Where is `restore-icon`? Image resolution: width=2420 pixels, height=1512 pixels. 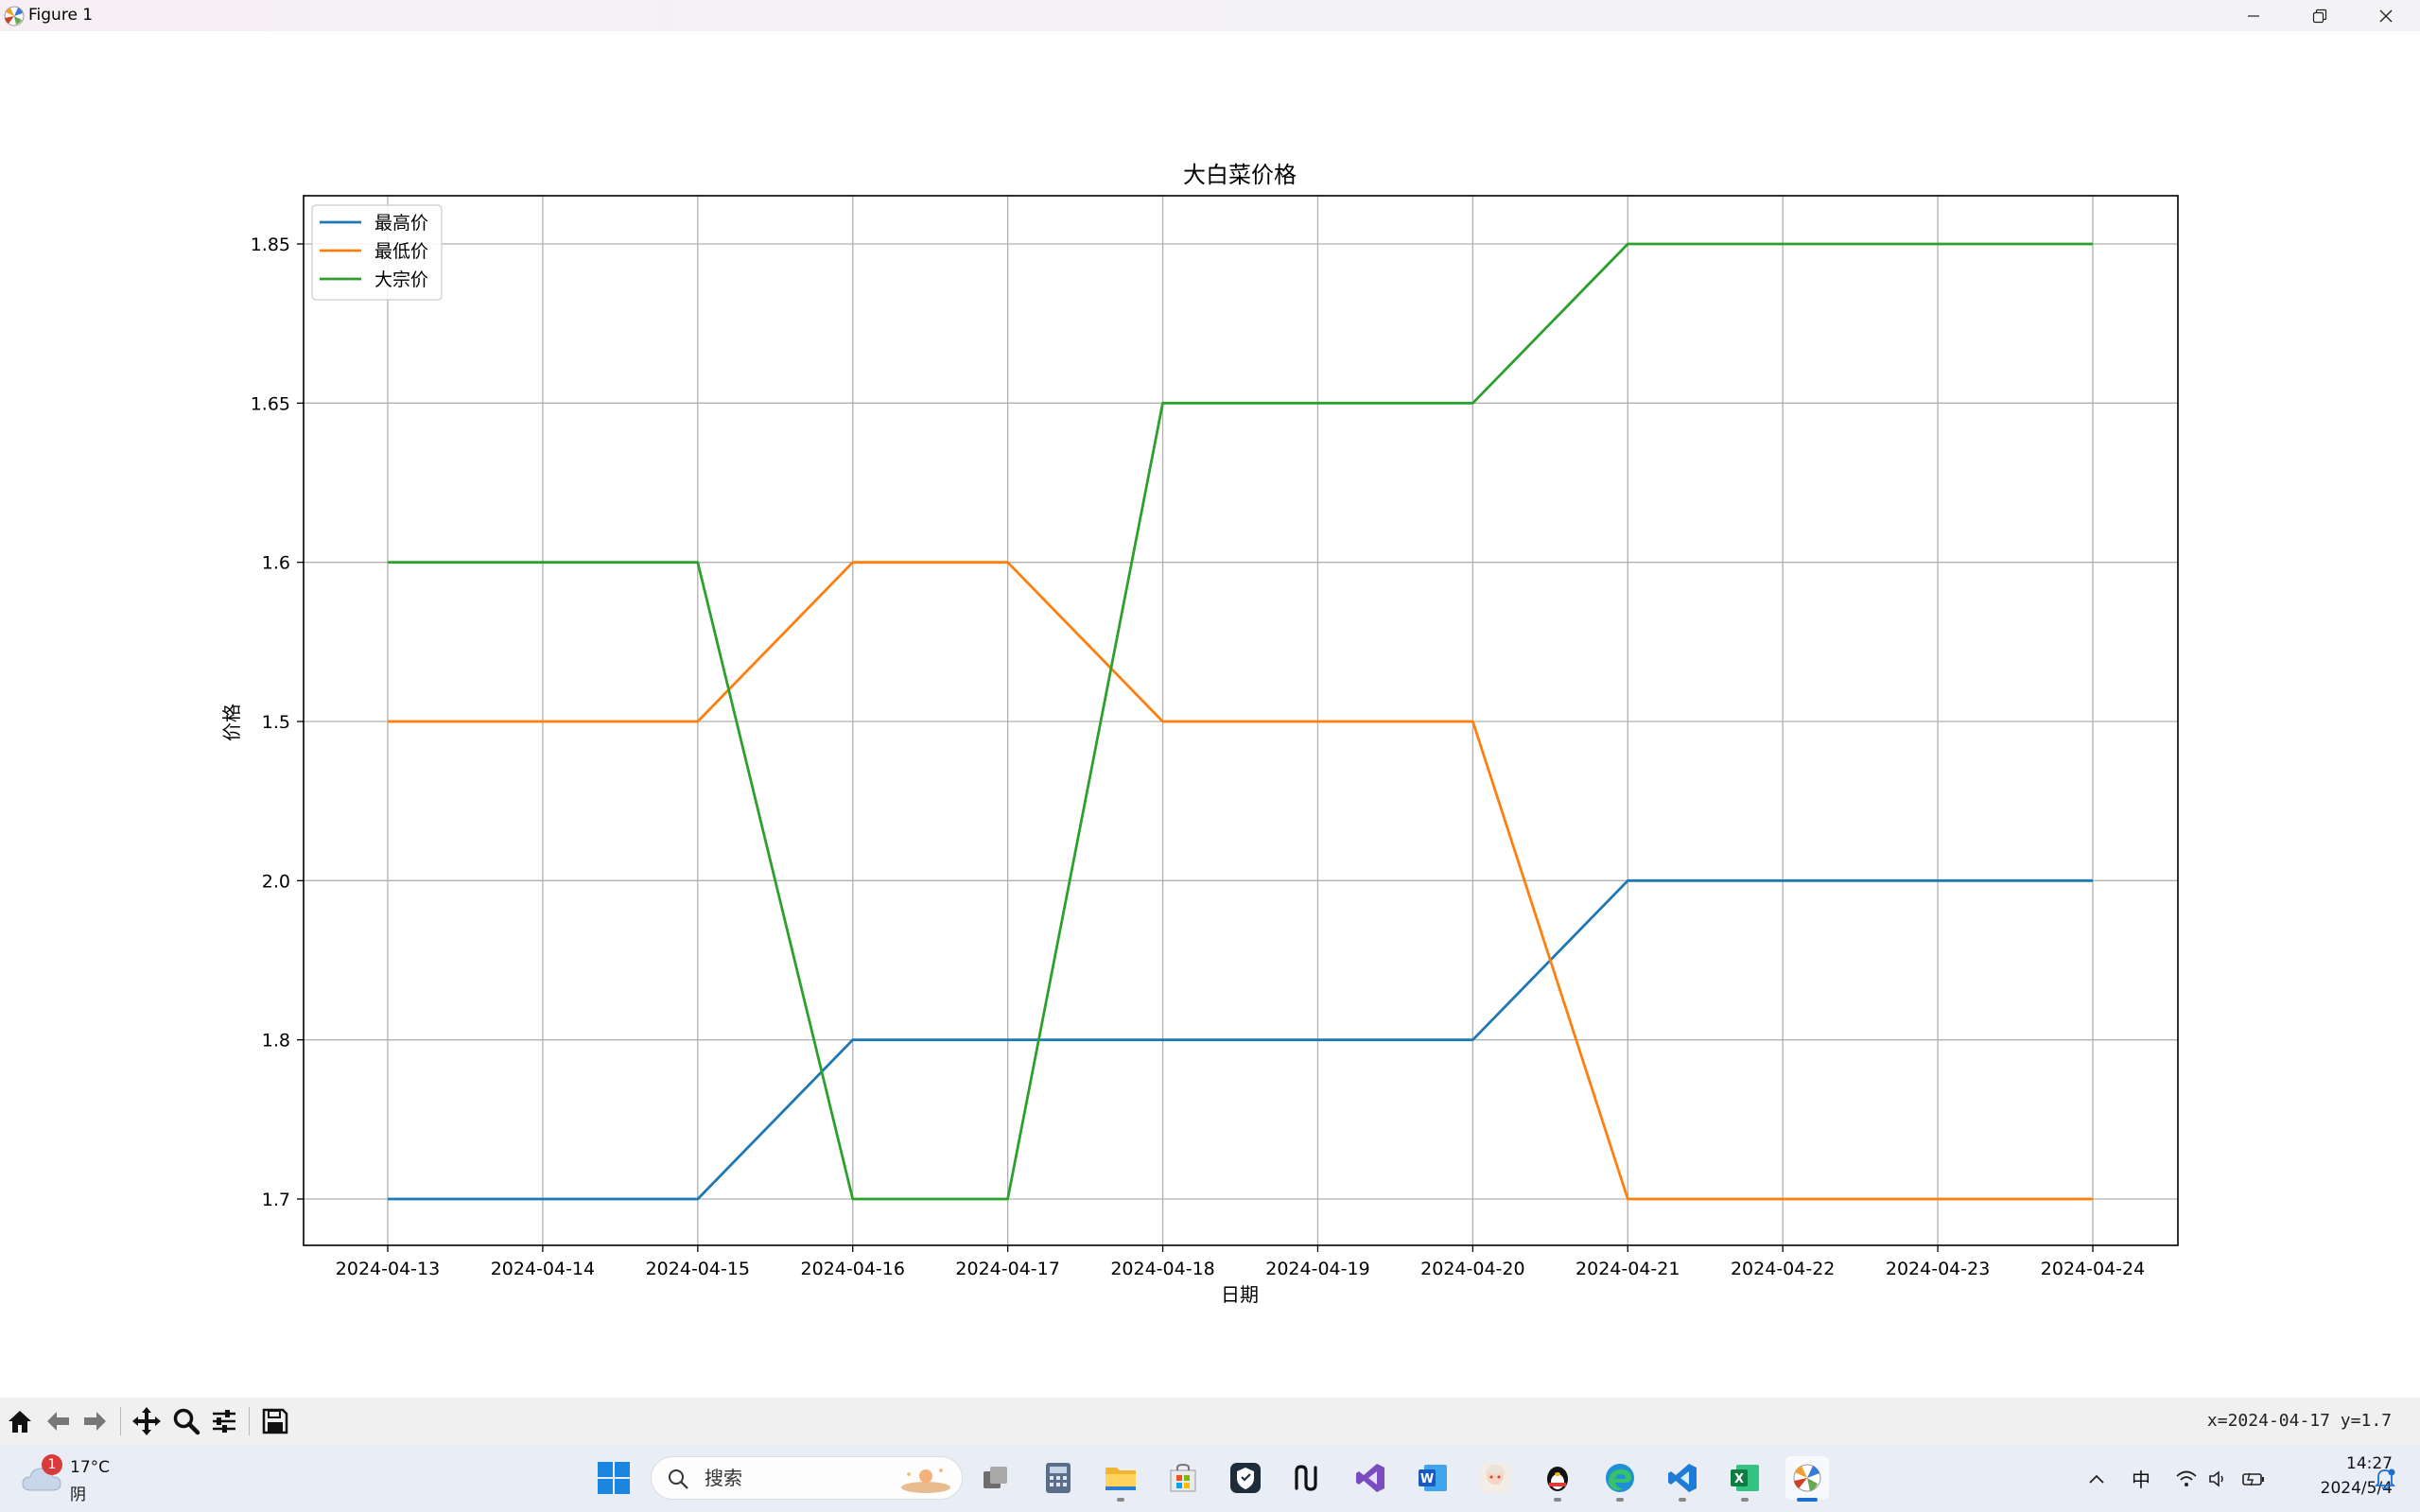
restore-icon is located at coordinates (2320, 16).